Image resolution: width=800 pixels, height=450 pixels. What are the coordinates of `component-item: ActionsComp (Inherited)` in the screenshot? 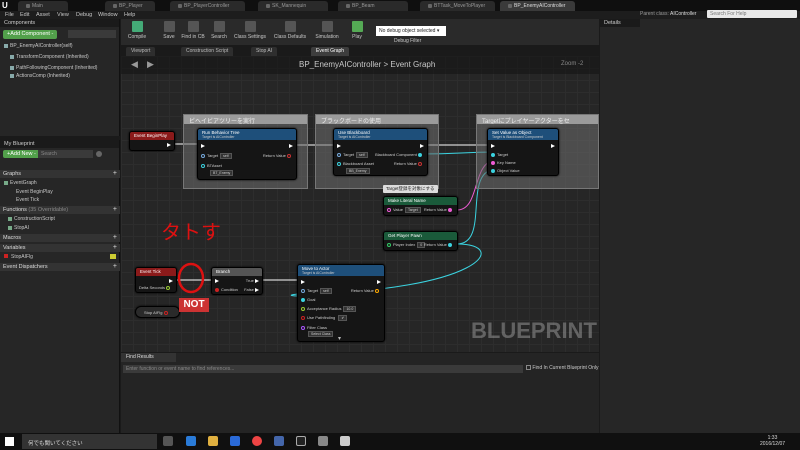 It's located at (40, 76).